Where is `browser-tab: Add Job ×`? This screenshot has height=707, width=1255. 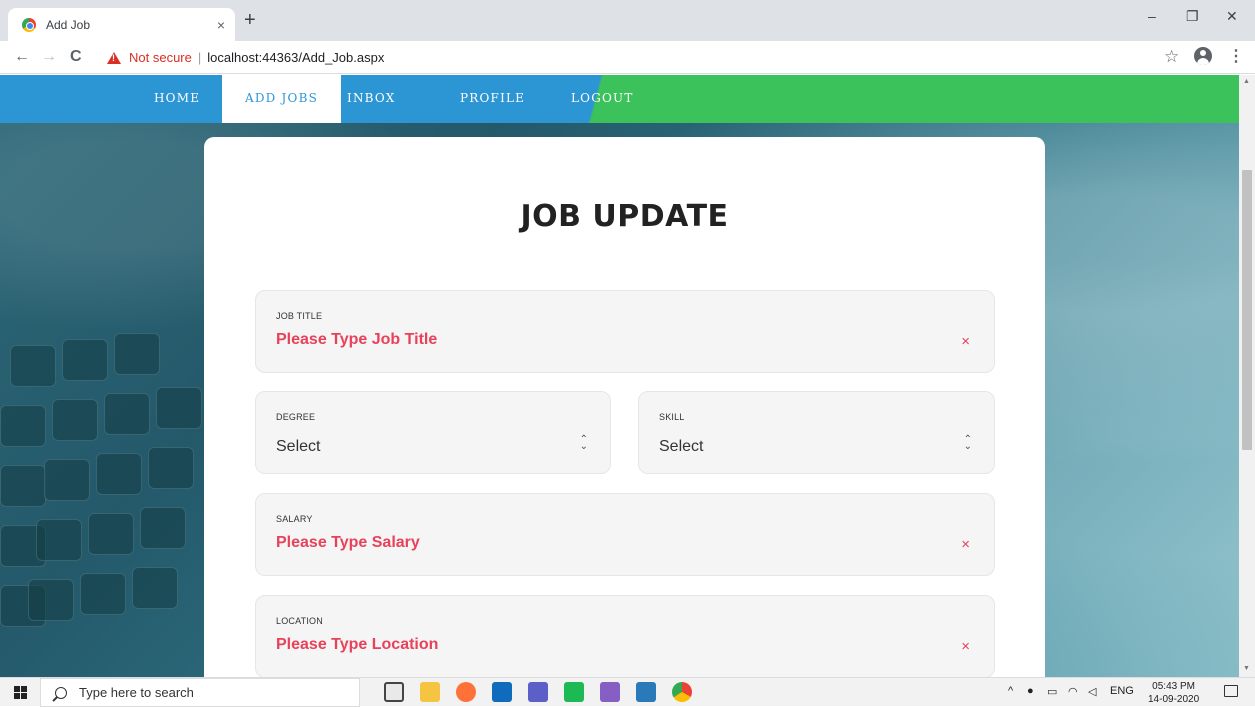 browser-tab: Add Job × is located at coordinates (121, 24).